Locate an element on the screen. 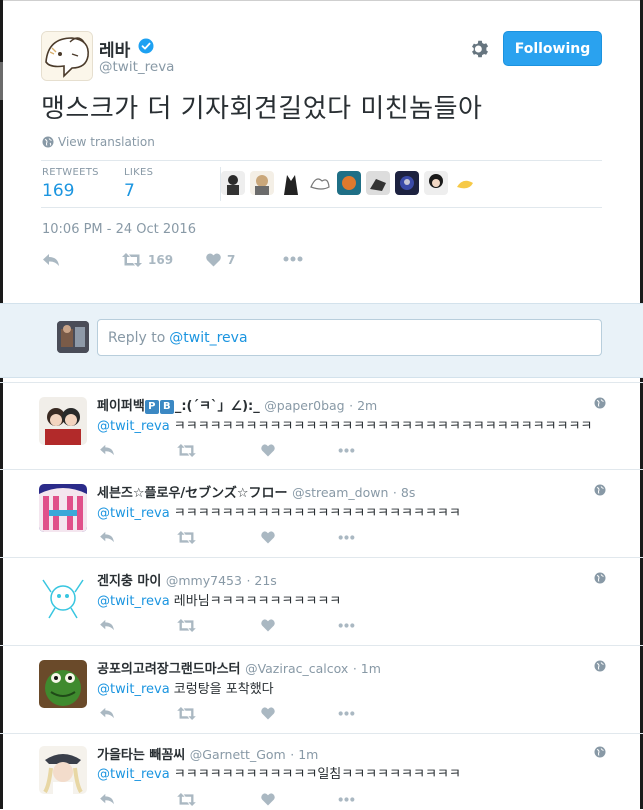 Image resolution: width=643 pixels, height=810 pixels. reply-author-name: 겐지충 마이 is located at coordinates (129, 581).